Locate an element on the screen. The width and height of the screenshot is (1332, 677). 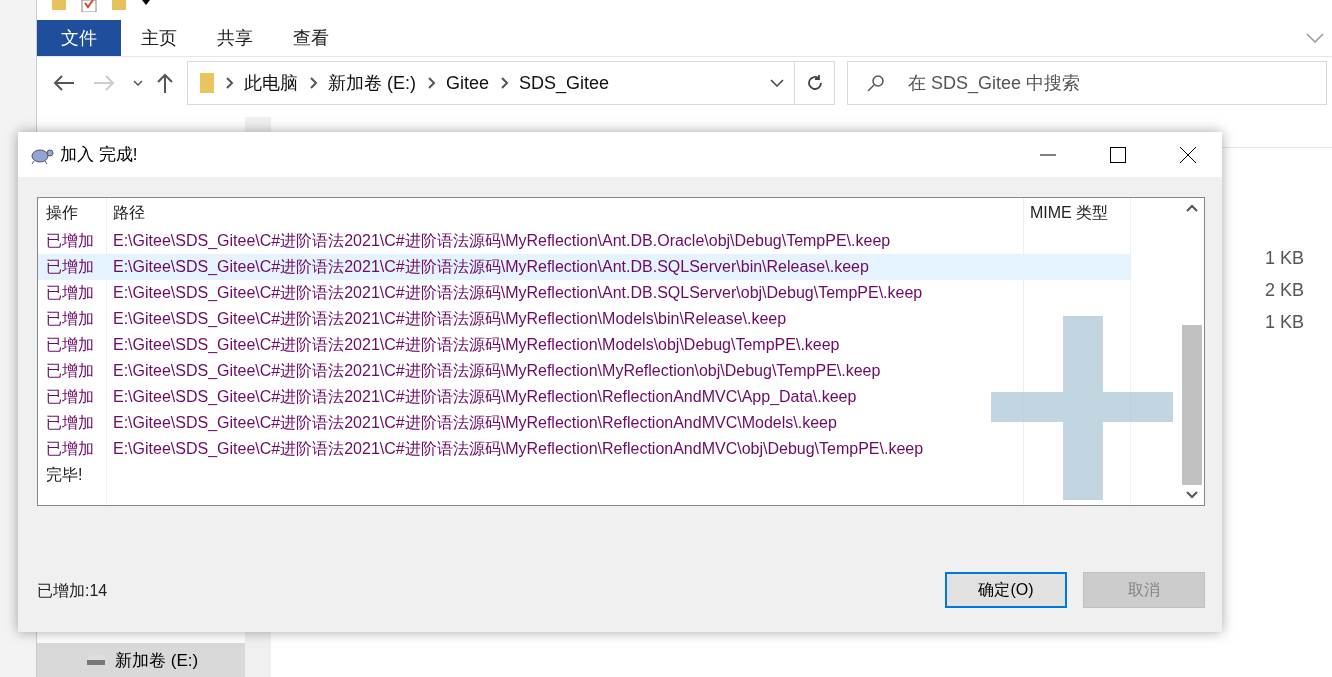
nav-label: 新加卷 (E:) is located at coordinates (157, 660).